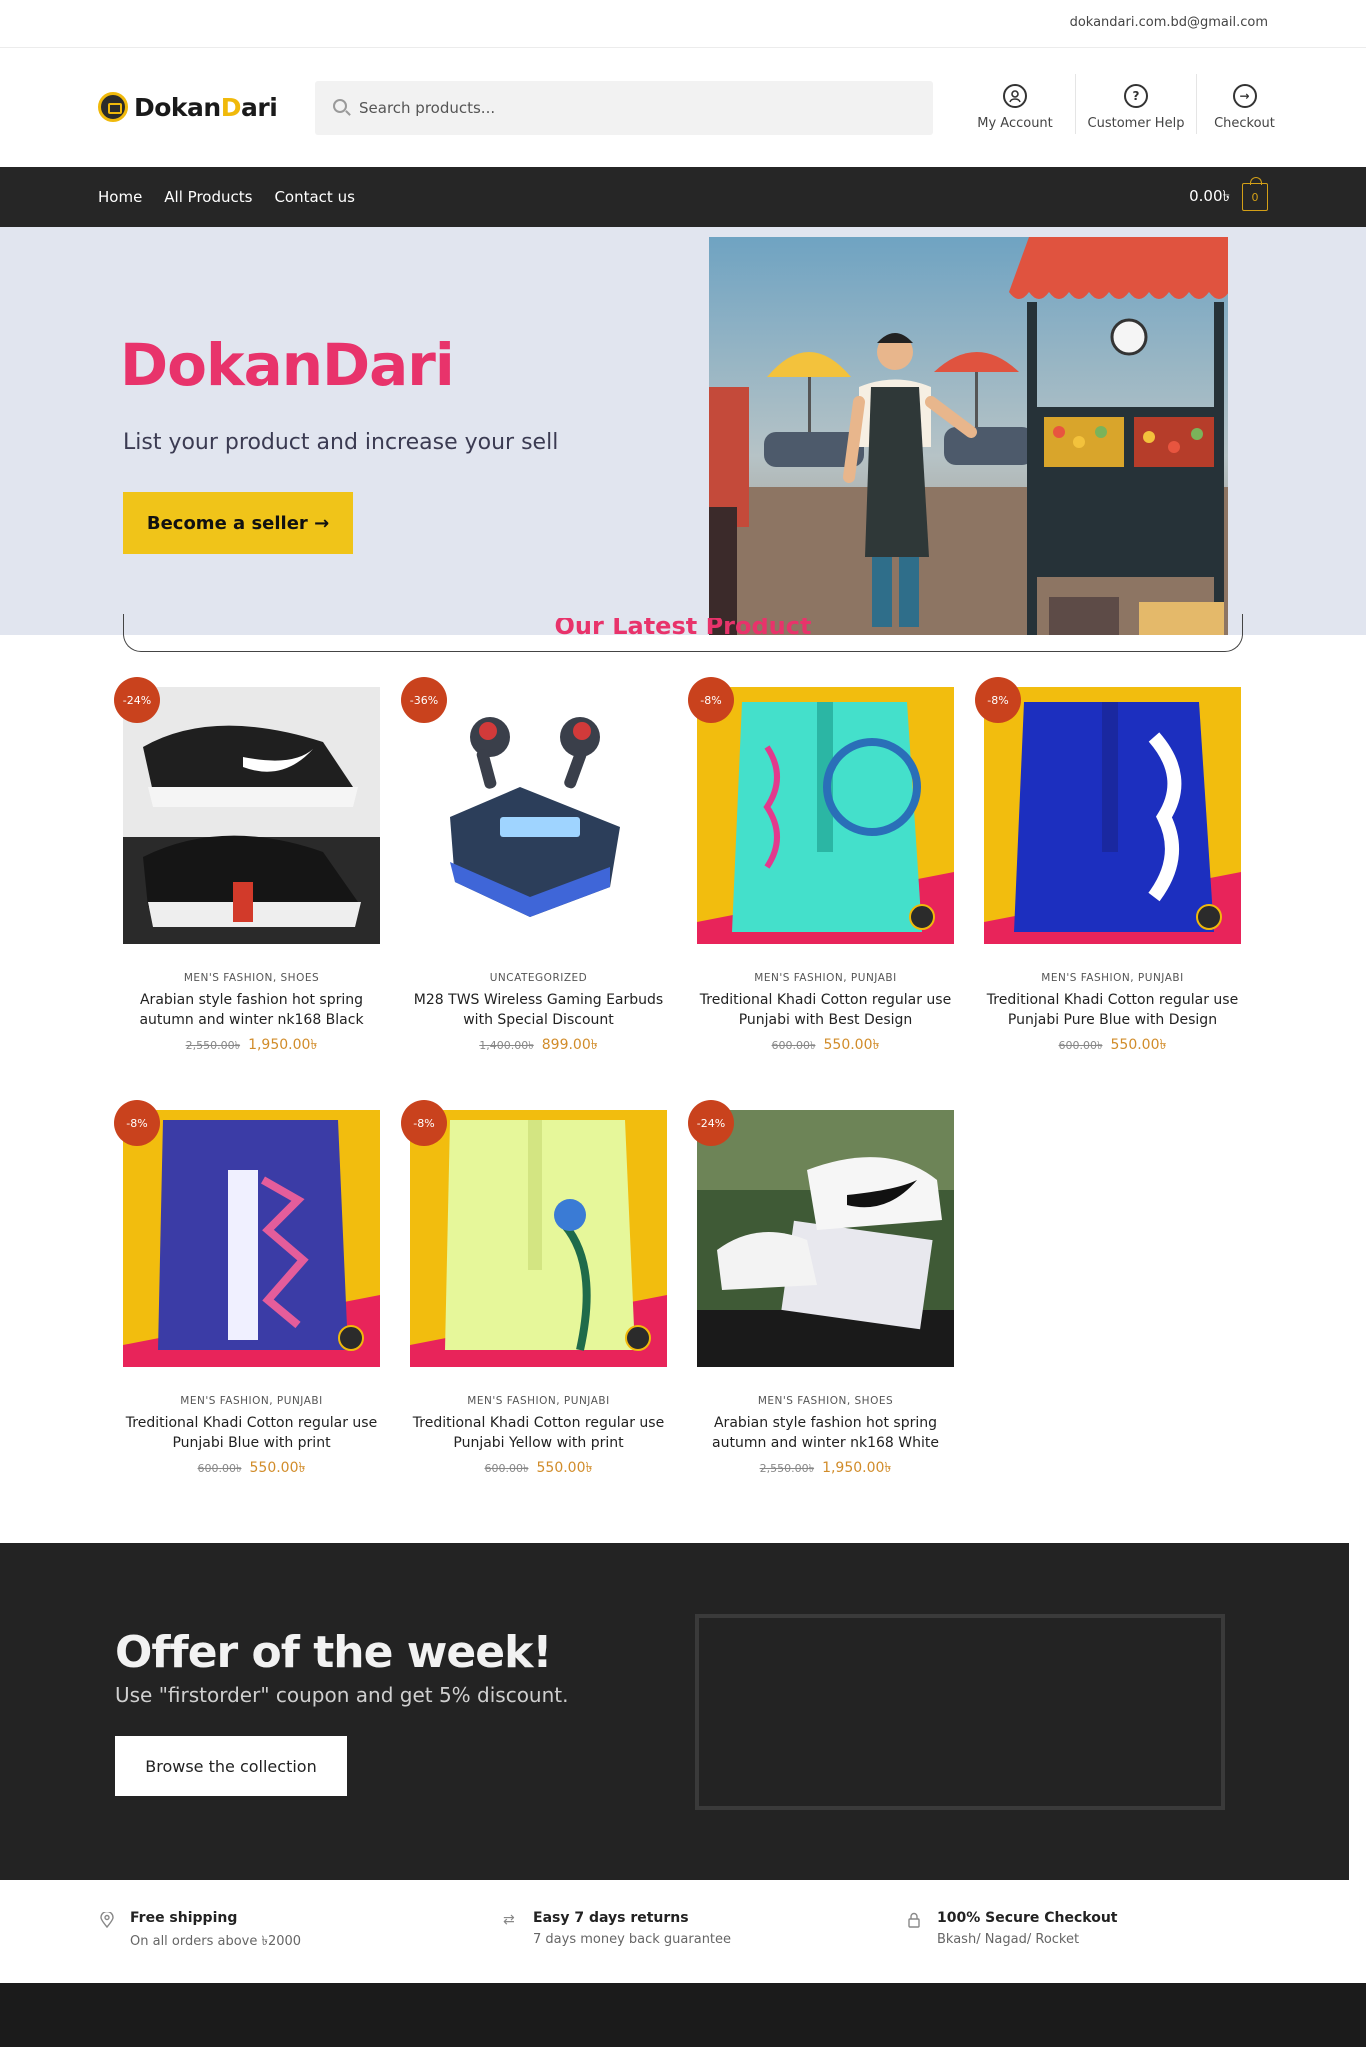 This screenshot has width=1366, height=2047. What do you see at coordinates (538, 1238) in the screenshot?
I see `product-image-yellow-punjabi` at bounding box center [538, 1238].